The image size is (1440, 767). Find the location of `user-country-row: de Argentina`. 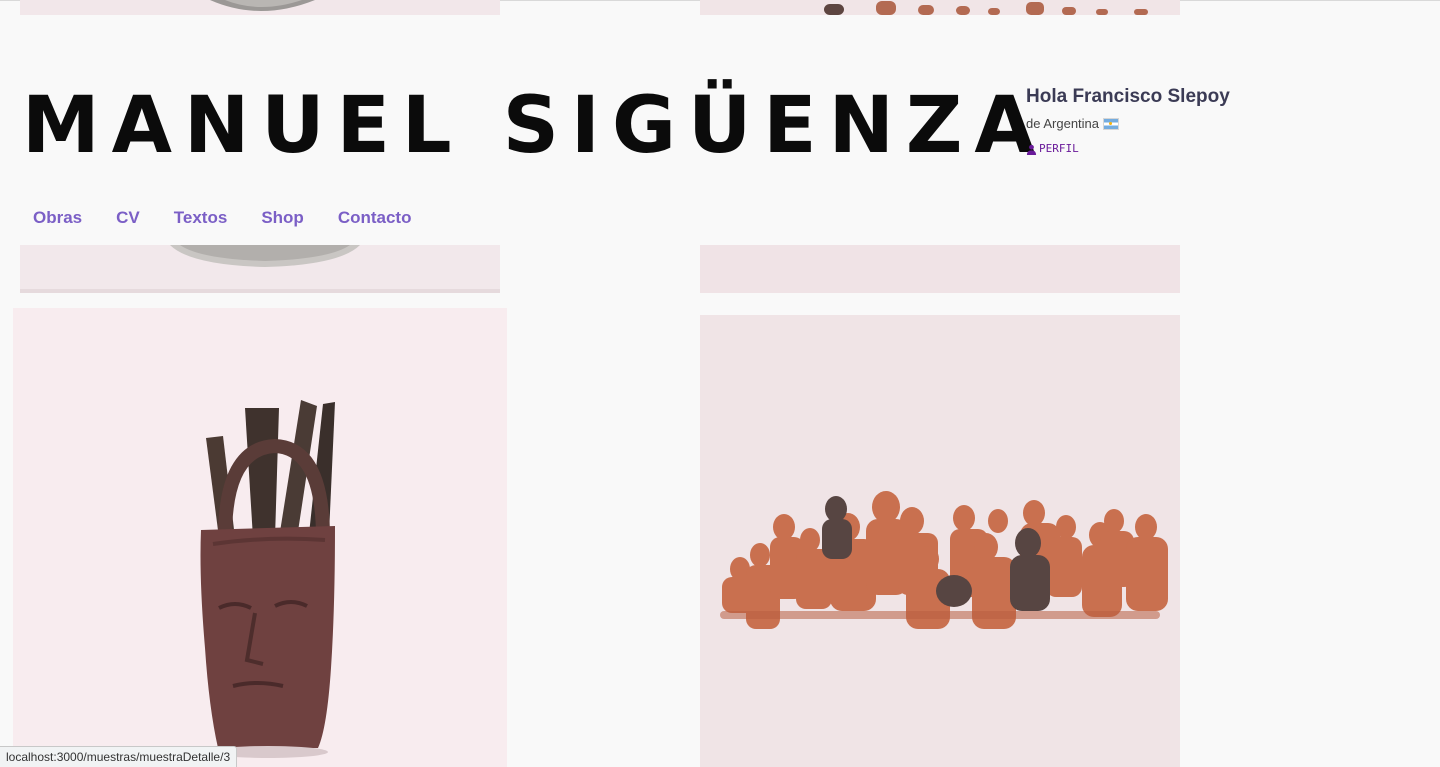

user-country-row: de Argentina is located at coordinates (1176, 124).